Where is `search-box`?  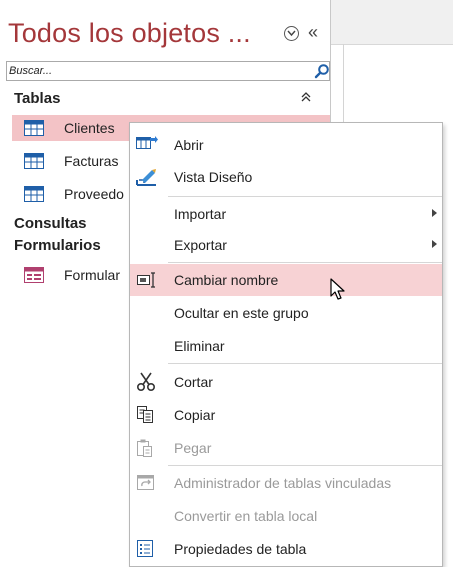
search-box is located at coordinates (168, 71).